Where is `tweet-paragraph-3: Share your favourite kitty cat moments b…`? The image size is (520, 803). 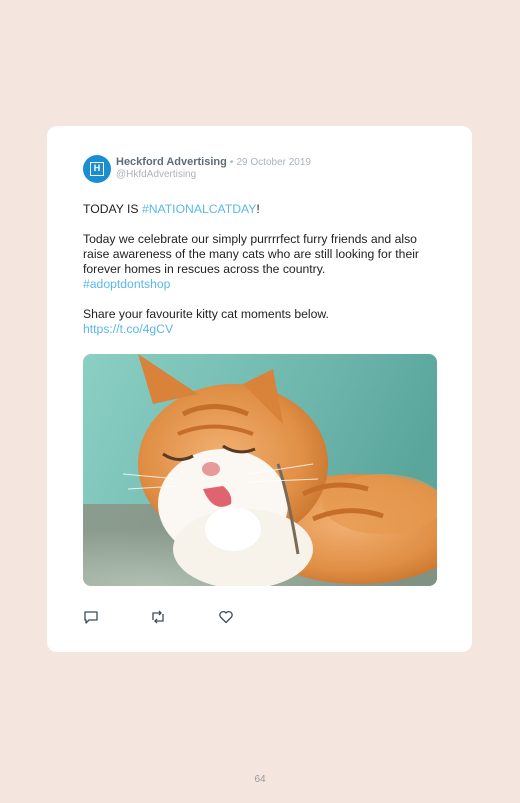 tweet-paragraph-3: Share your favourite kitty cat moments b… is located at coordinates (263, 322).